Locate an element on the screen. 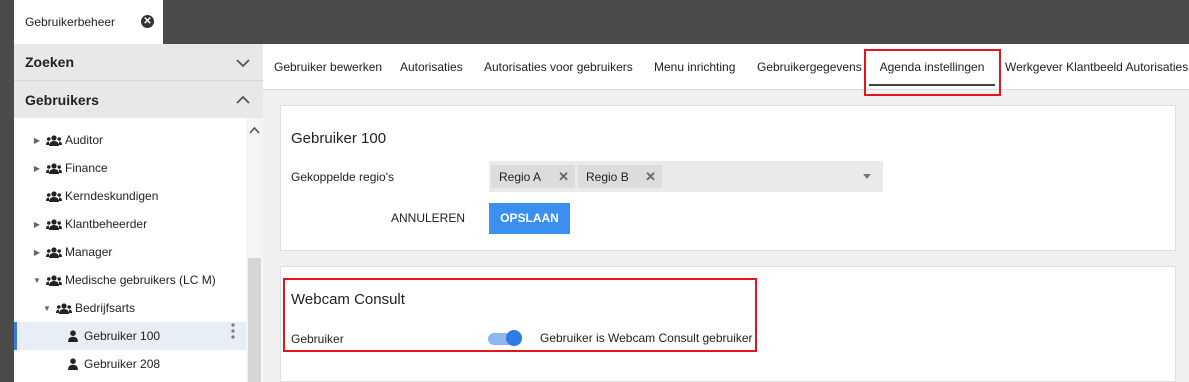 The width and height of the screenshot is (1189, 382). accordion-gebruikers: Gebruikers is located at coordinates (138, 99).